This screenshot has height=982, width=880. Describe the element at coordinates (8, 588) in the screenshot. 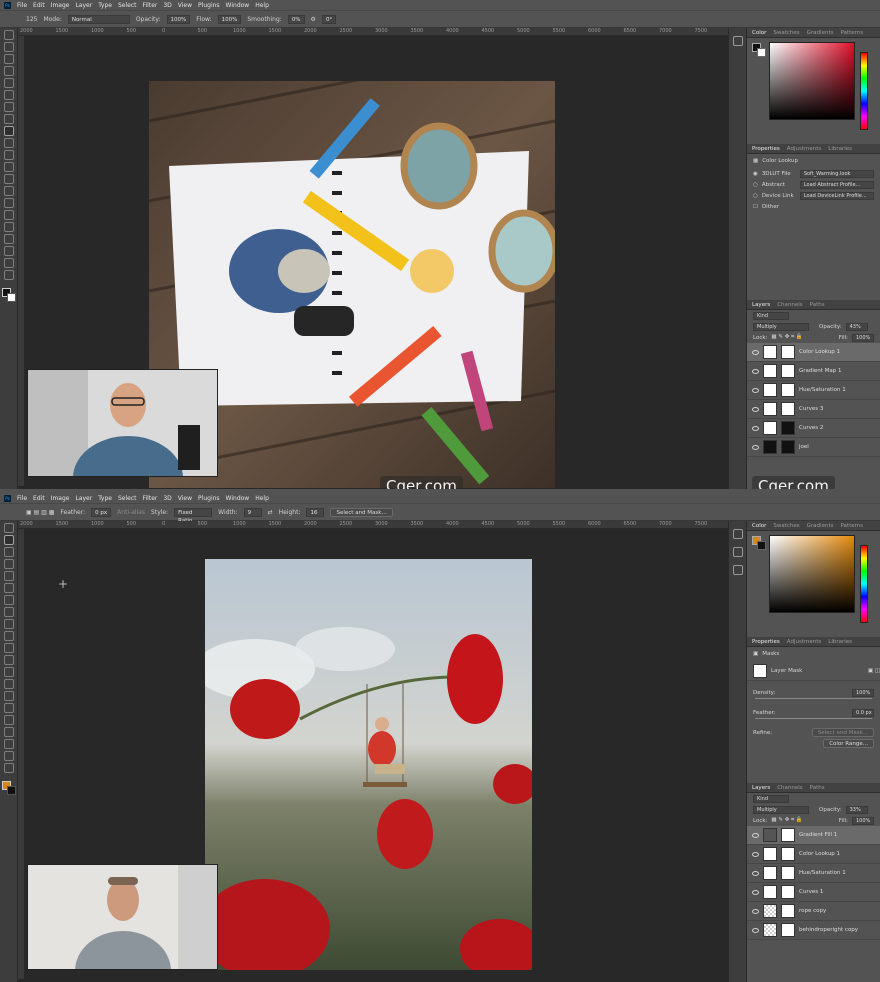

I see `frame-tool-icon` at that location.